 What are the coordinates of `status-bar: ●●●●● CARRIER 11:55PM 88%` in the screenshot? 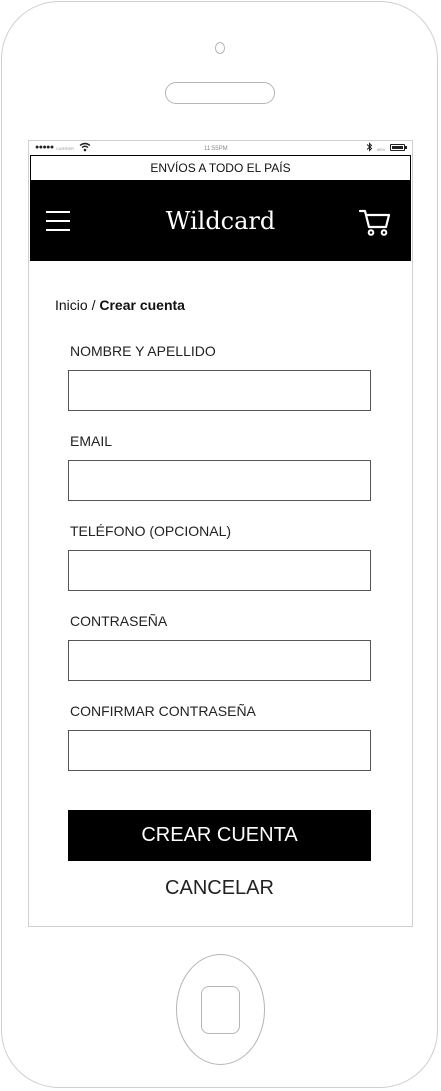 It's located at (221, 148).